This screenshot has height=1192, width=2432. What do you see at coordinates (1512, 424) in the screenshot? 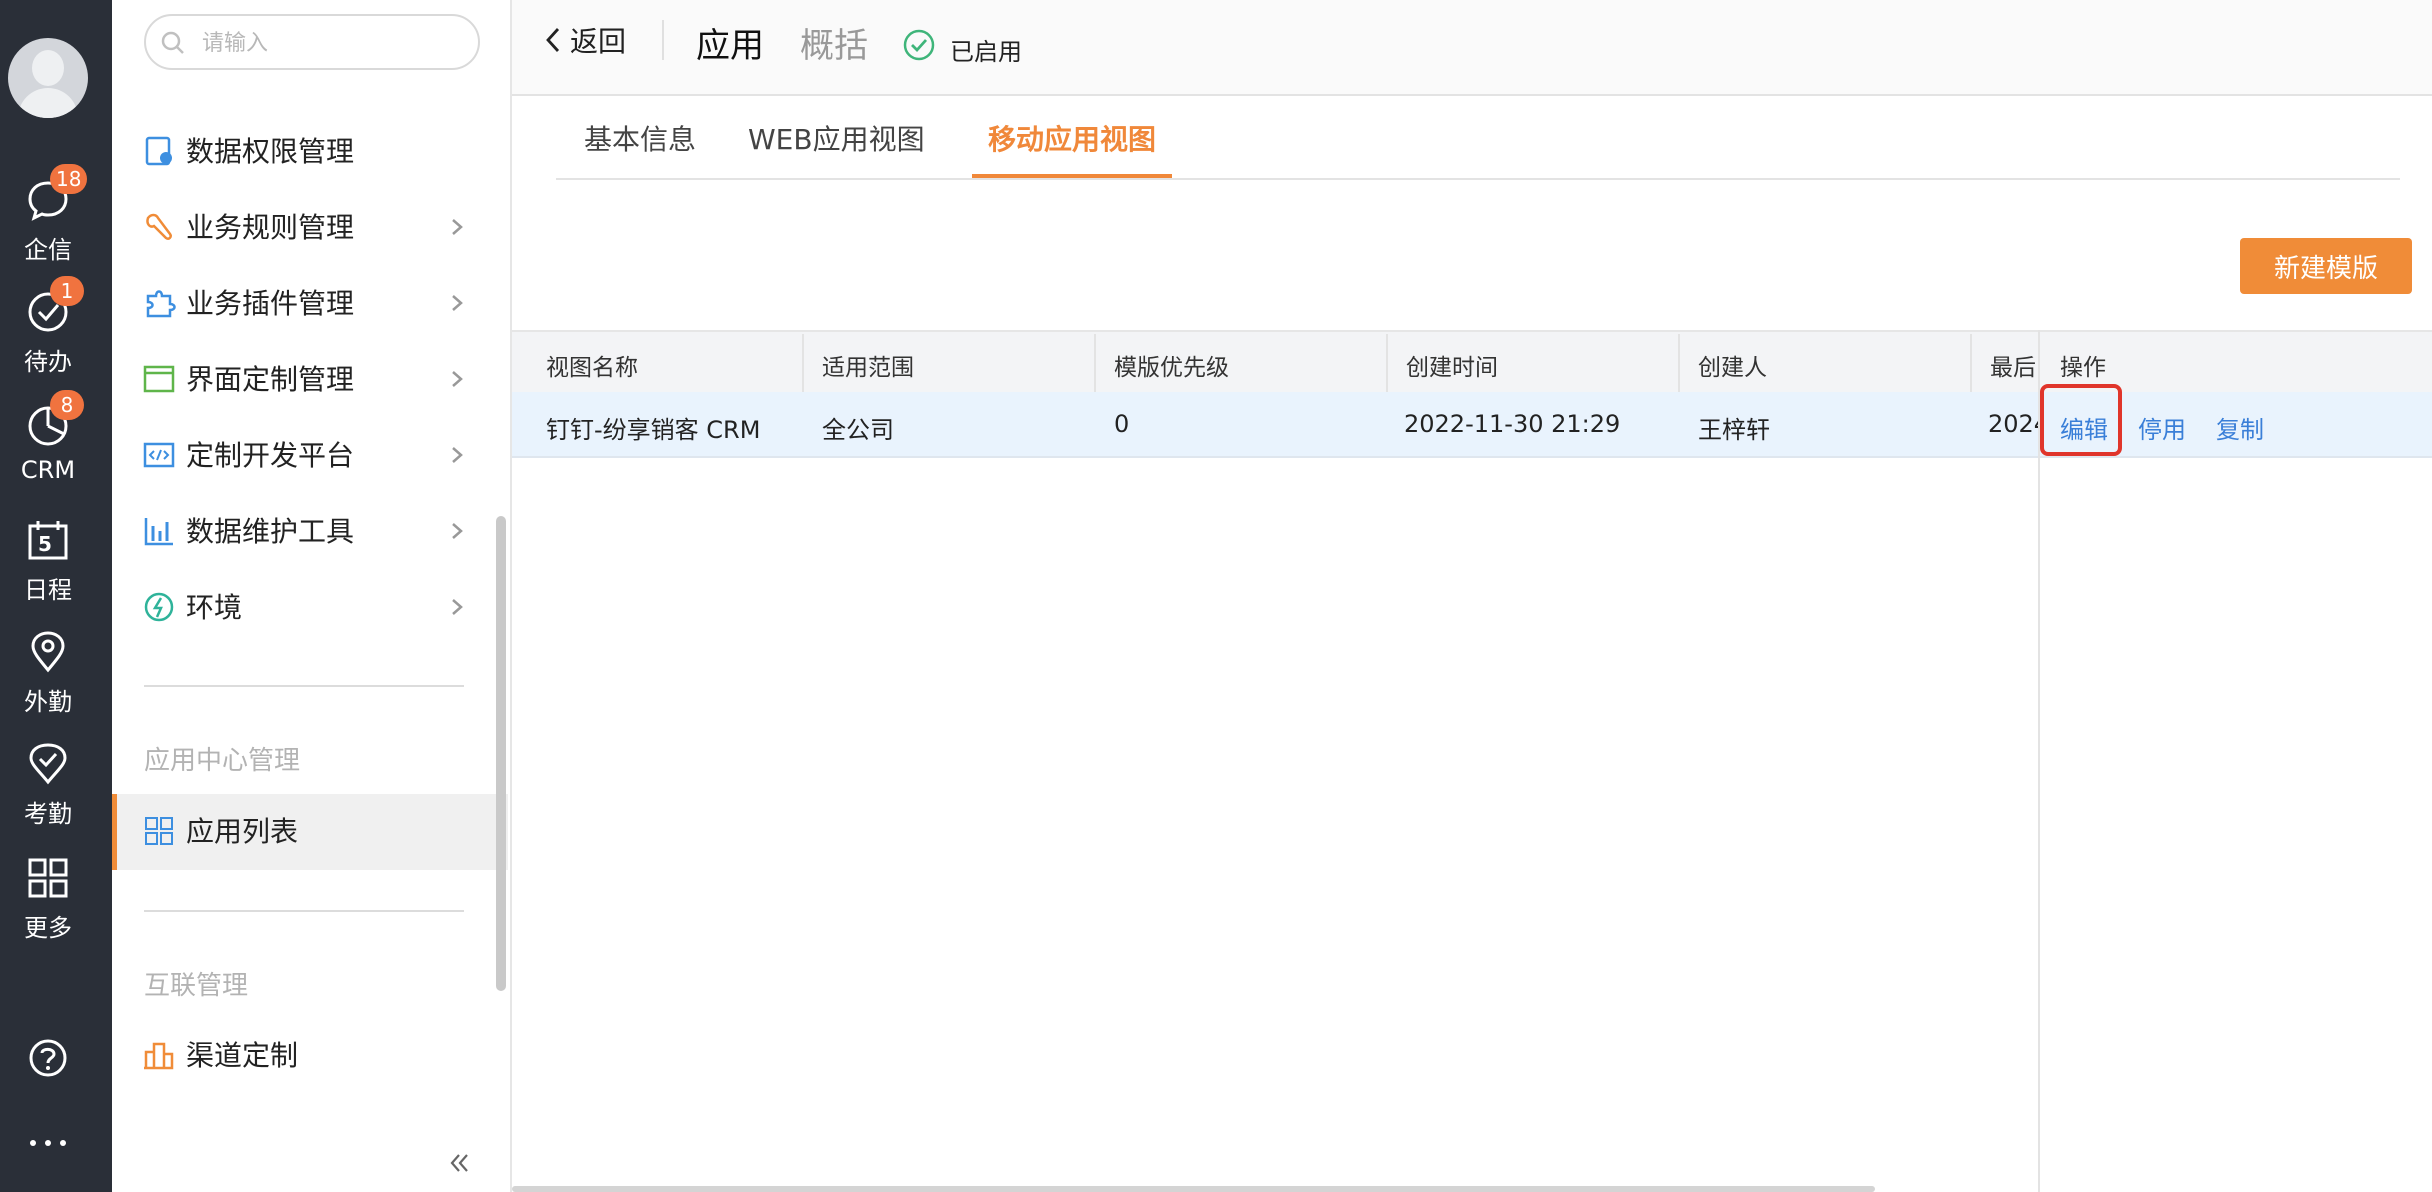
I see `cell-created-time: 2022-11-30 21:29` at bounding box center [1512, 424].